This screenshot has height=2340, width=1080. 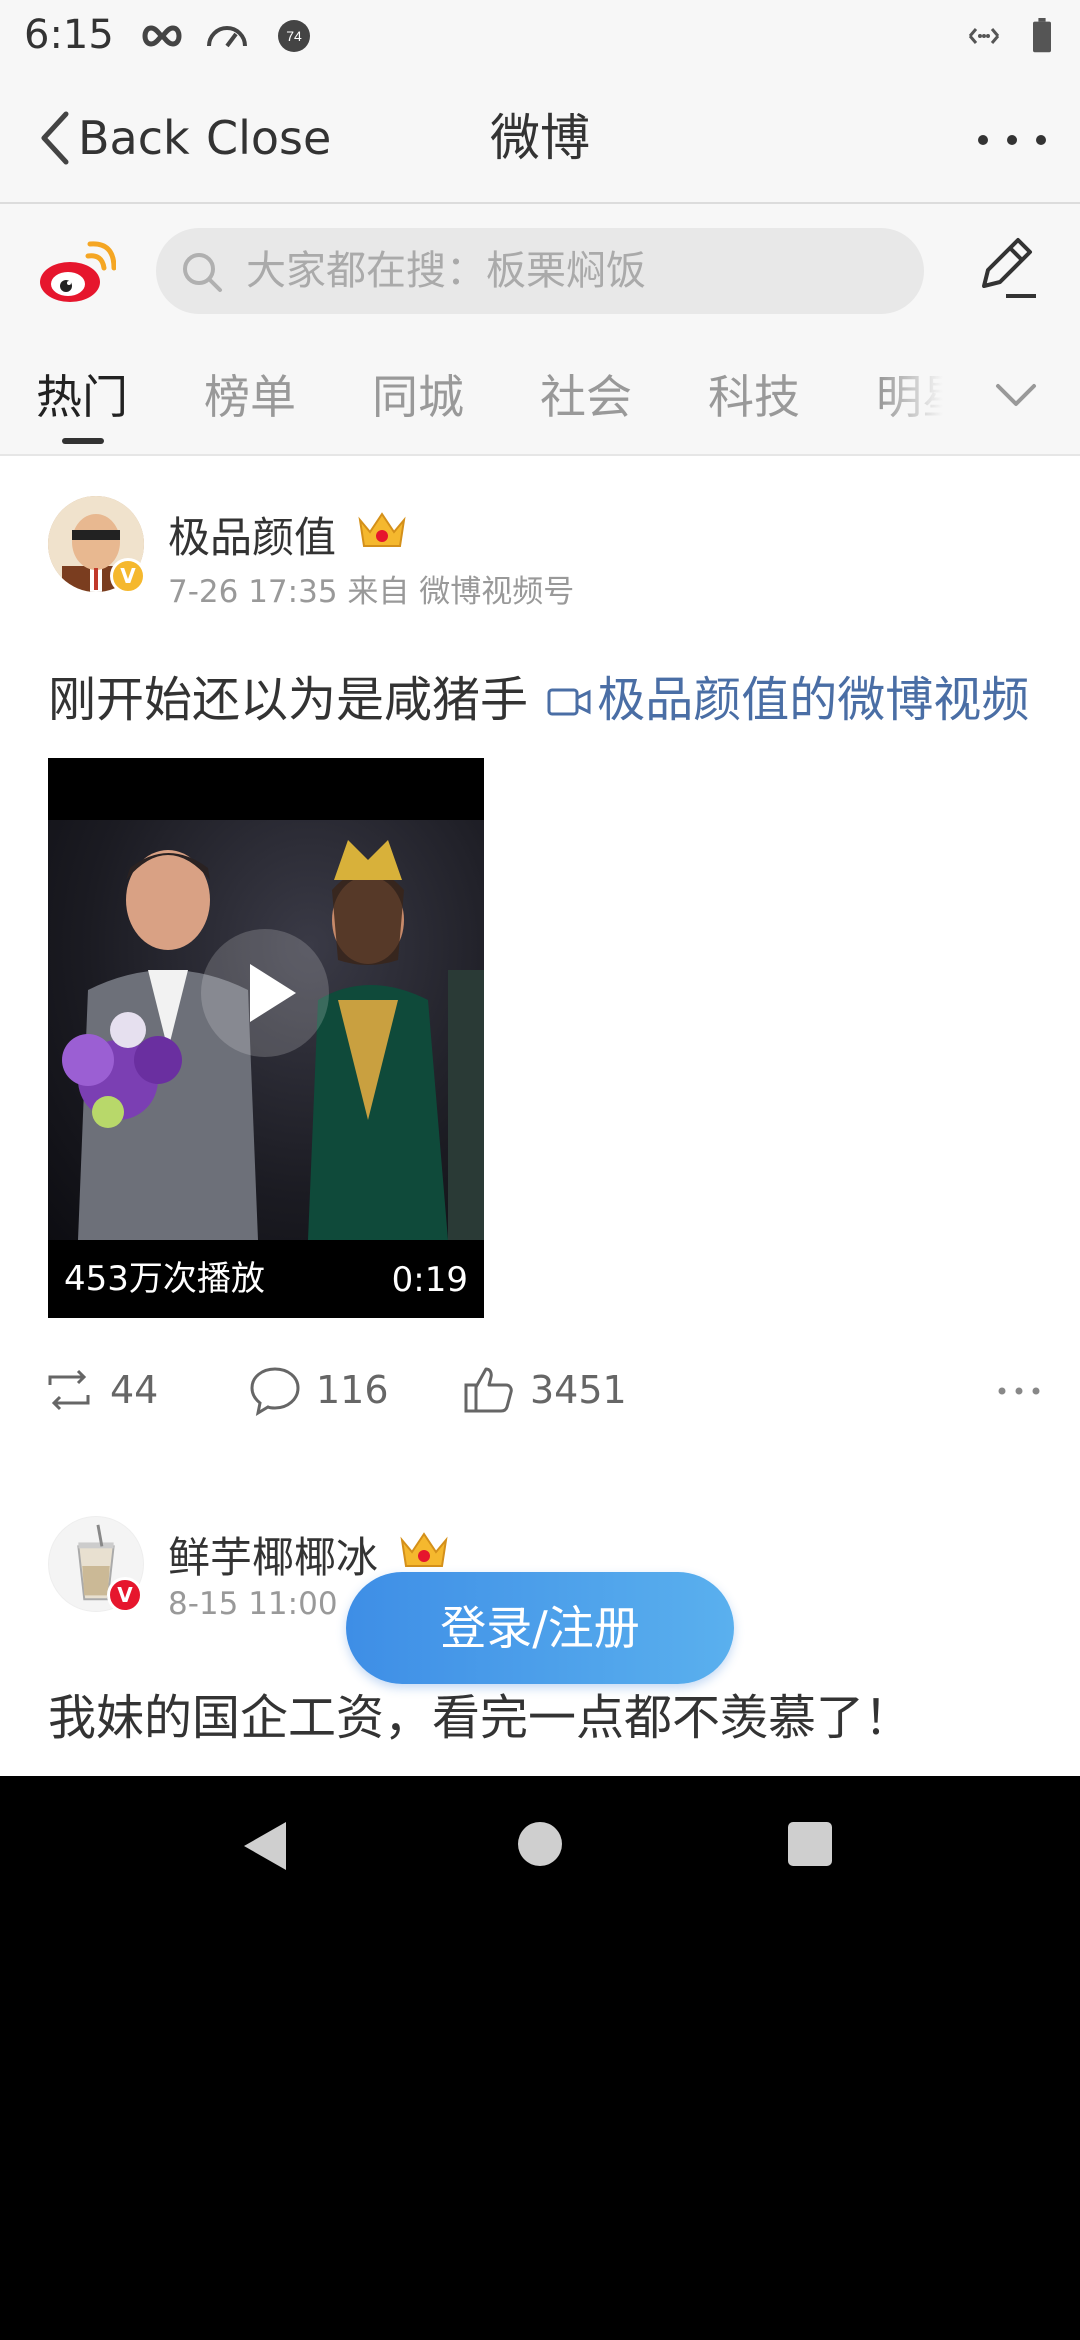 I want to click on back-label: Back, so click(x=134, y=138).